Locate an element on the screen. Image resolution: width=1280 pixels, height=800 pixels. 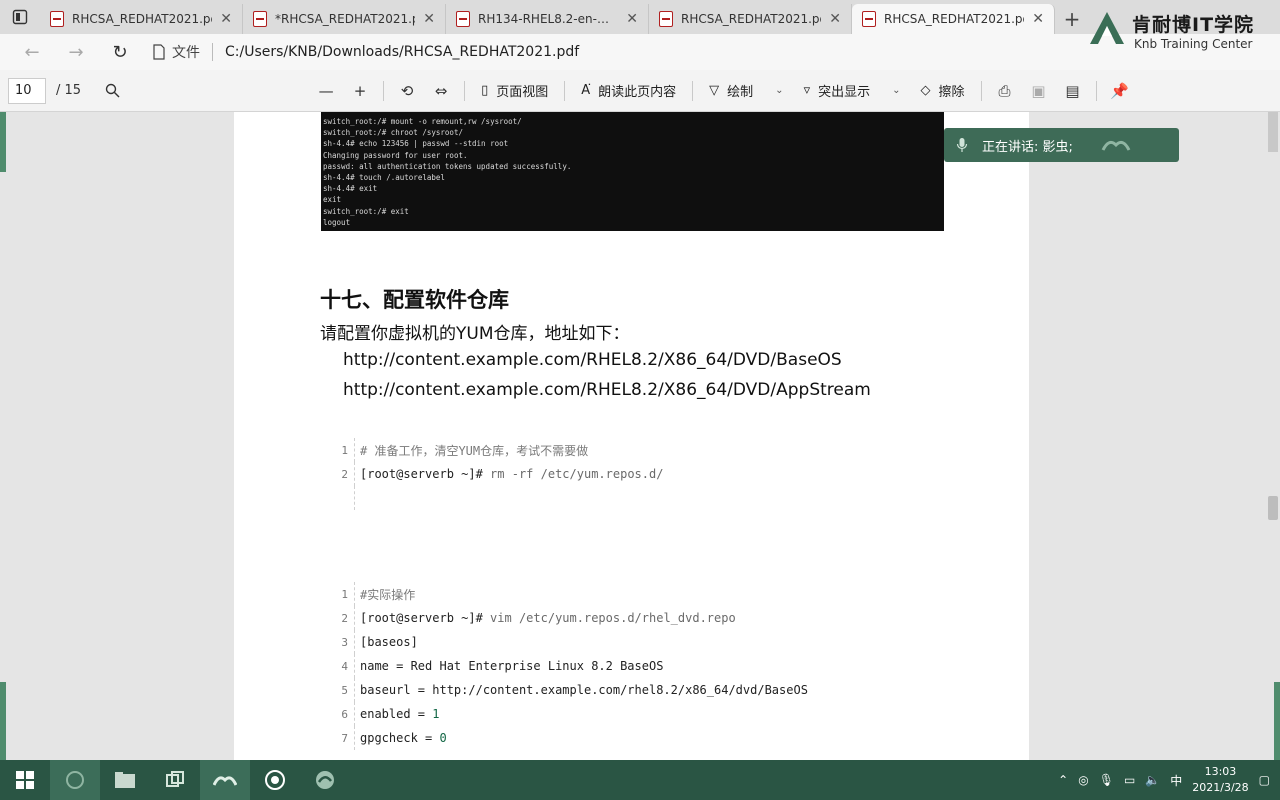
logo-mark-icon is located at coordinates (1107, 28).